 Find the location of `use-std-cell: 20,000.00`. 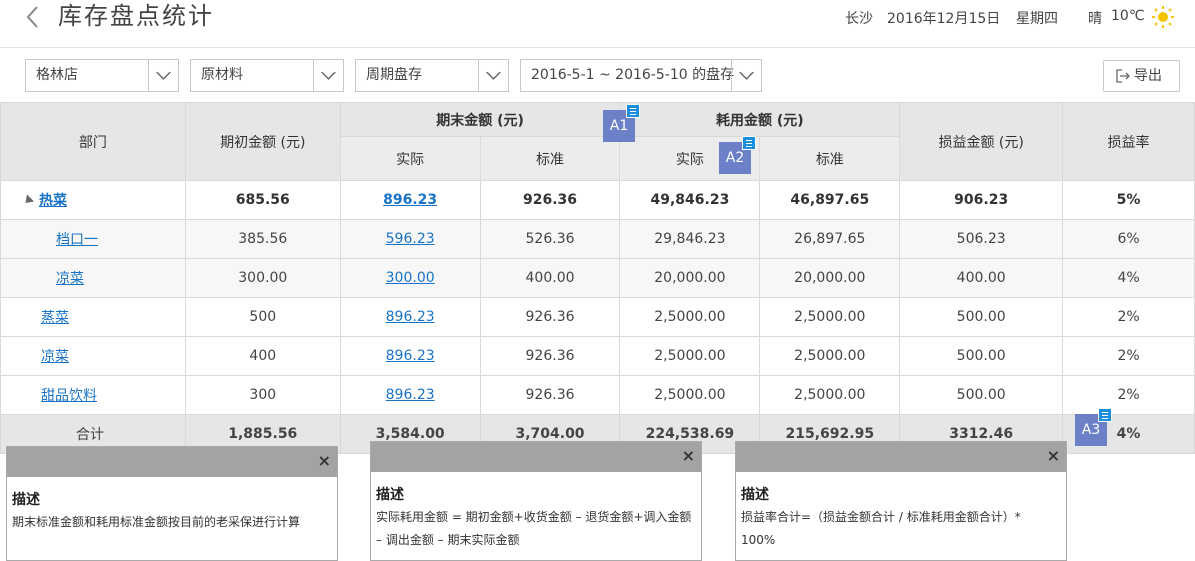

use-std-cell: 20,000.00 is located at coordinates (830, 278).